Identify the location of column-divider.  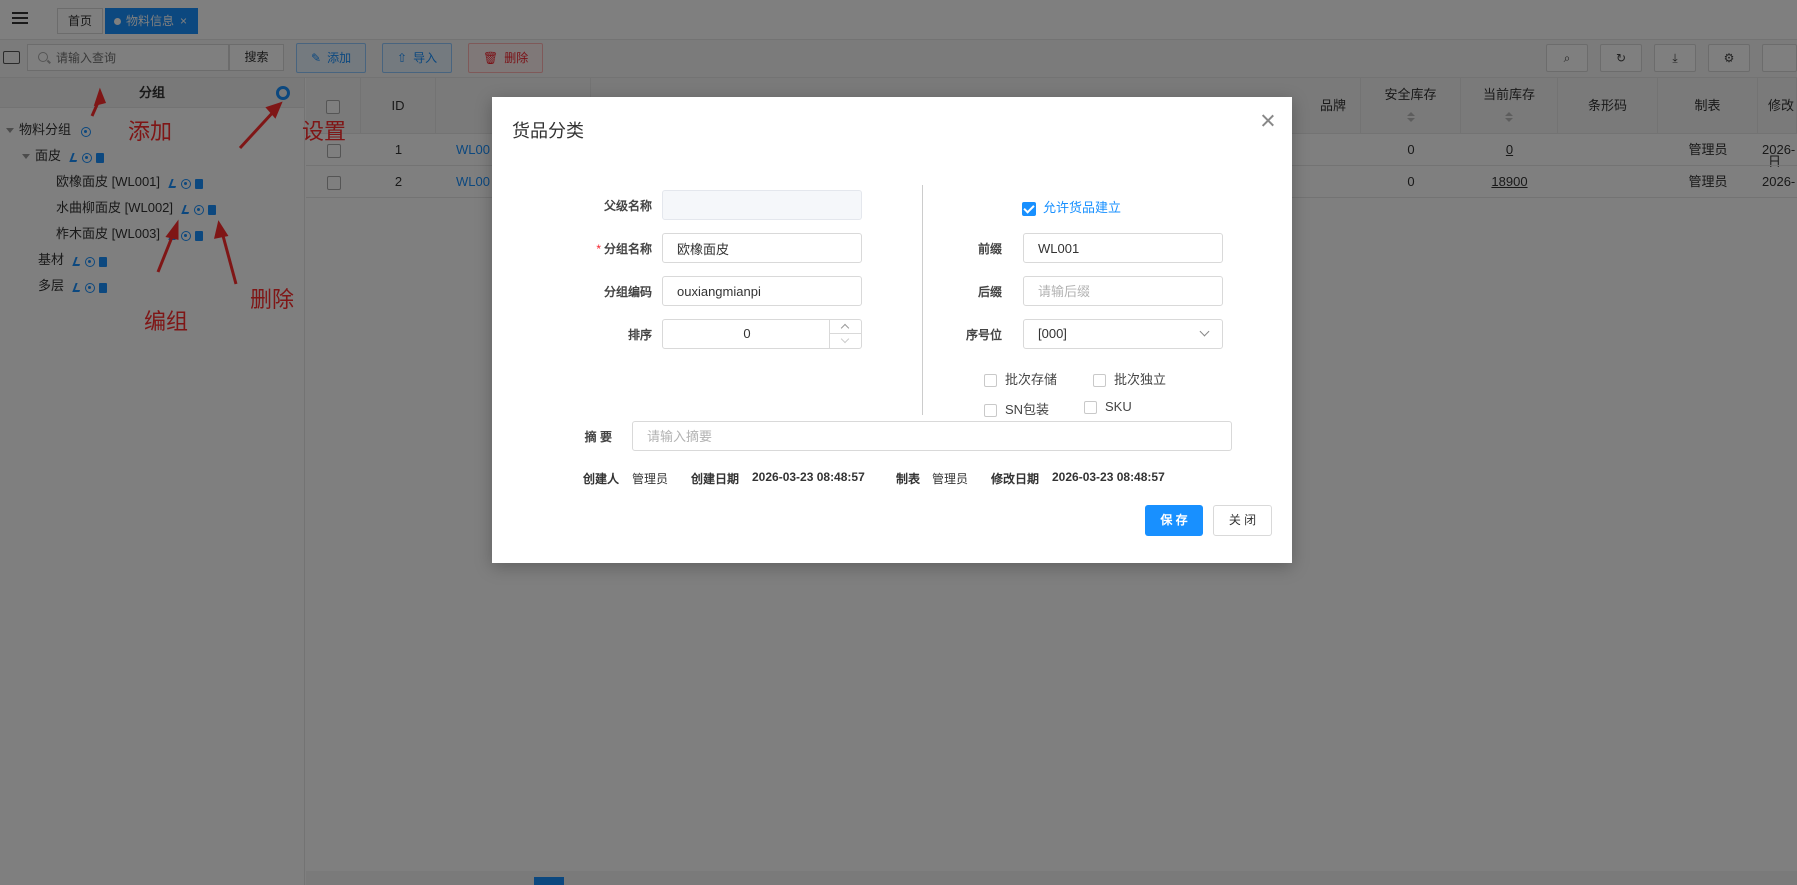
(922, 300).